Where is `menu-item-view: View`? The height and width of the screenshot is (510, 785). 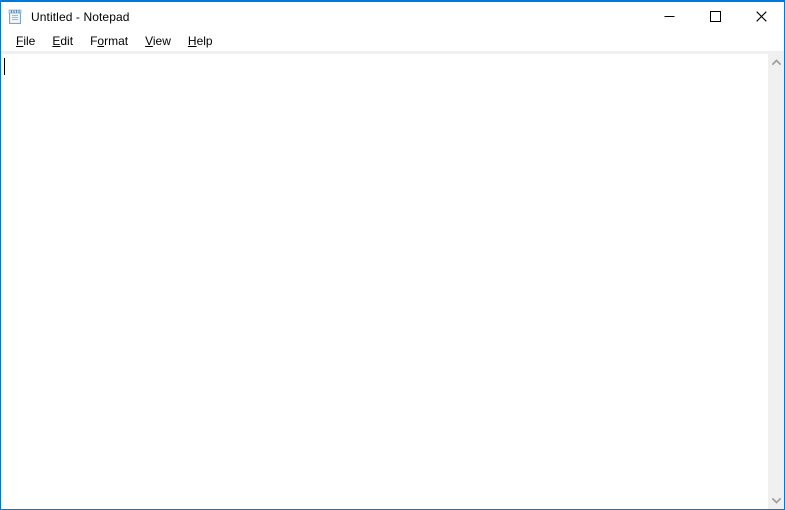 menu-item-view: View is located at coordinates (158, 41).